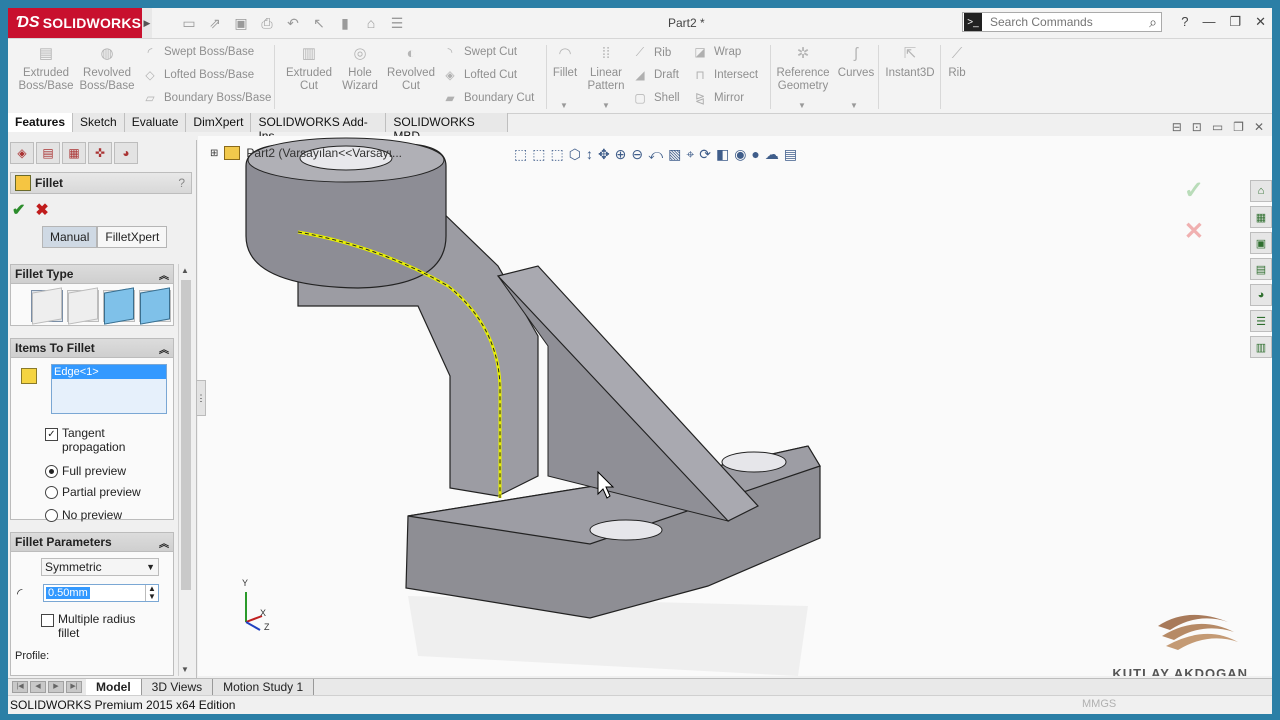  Describe the element at coordinates (92, 626) in the screenshot. I see `multiple-radius-checkbox: Multiple radius fillet` at that location.